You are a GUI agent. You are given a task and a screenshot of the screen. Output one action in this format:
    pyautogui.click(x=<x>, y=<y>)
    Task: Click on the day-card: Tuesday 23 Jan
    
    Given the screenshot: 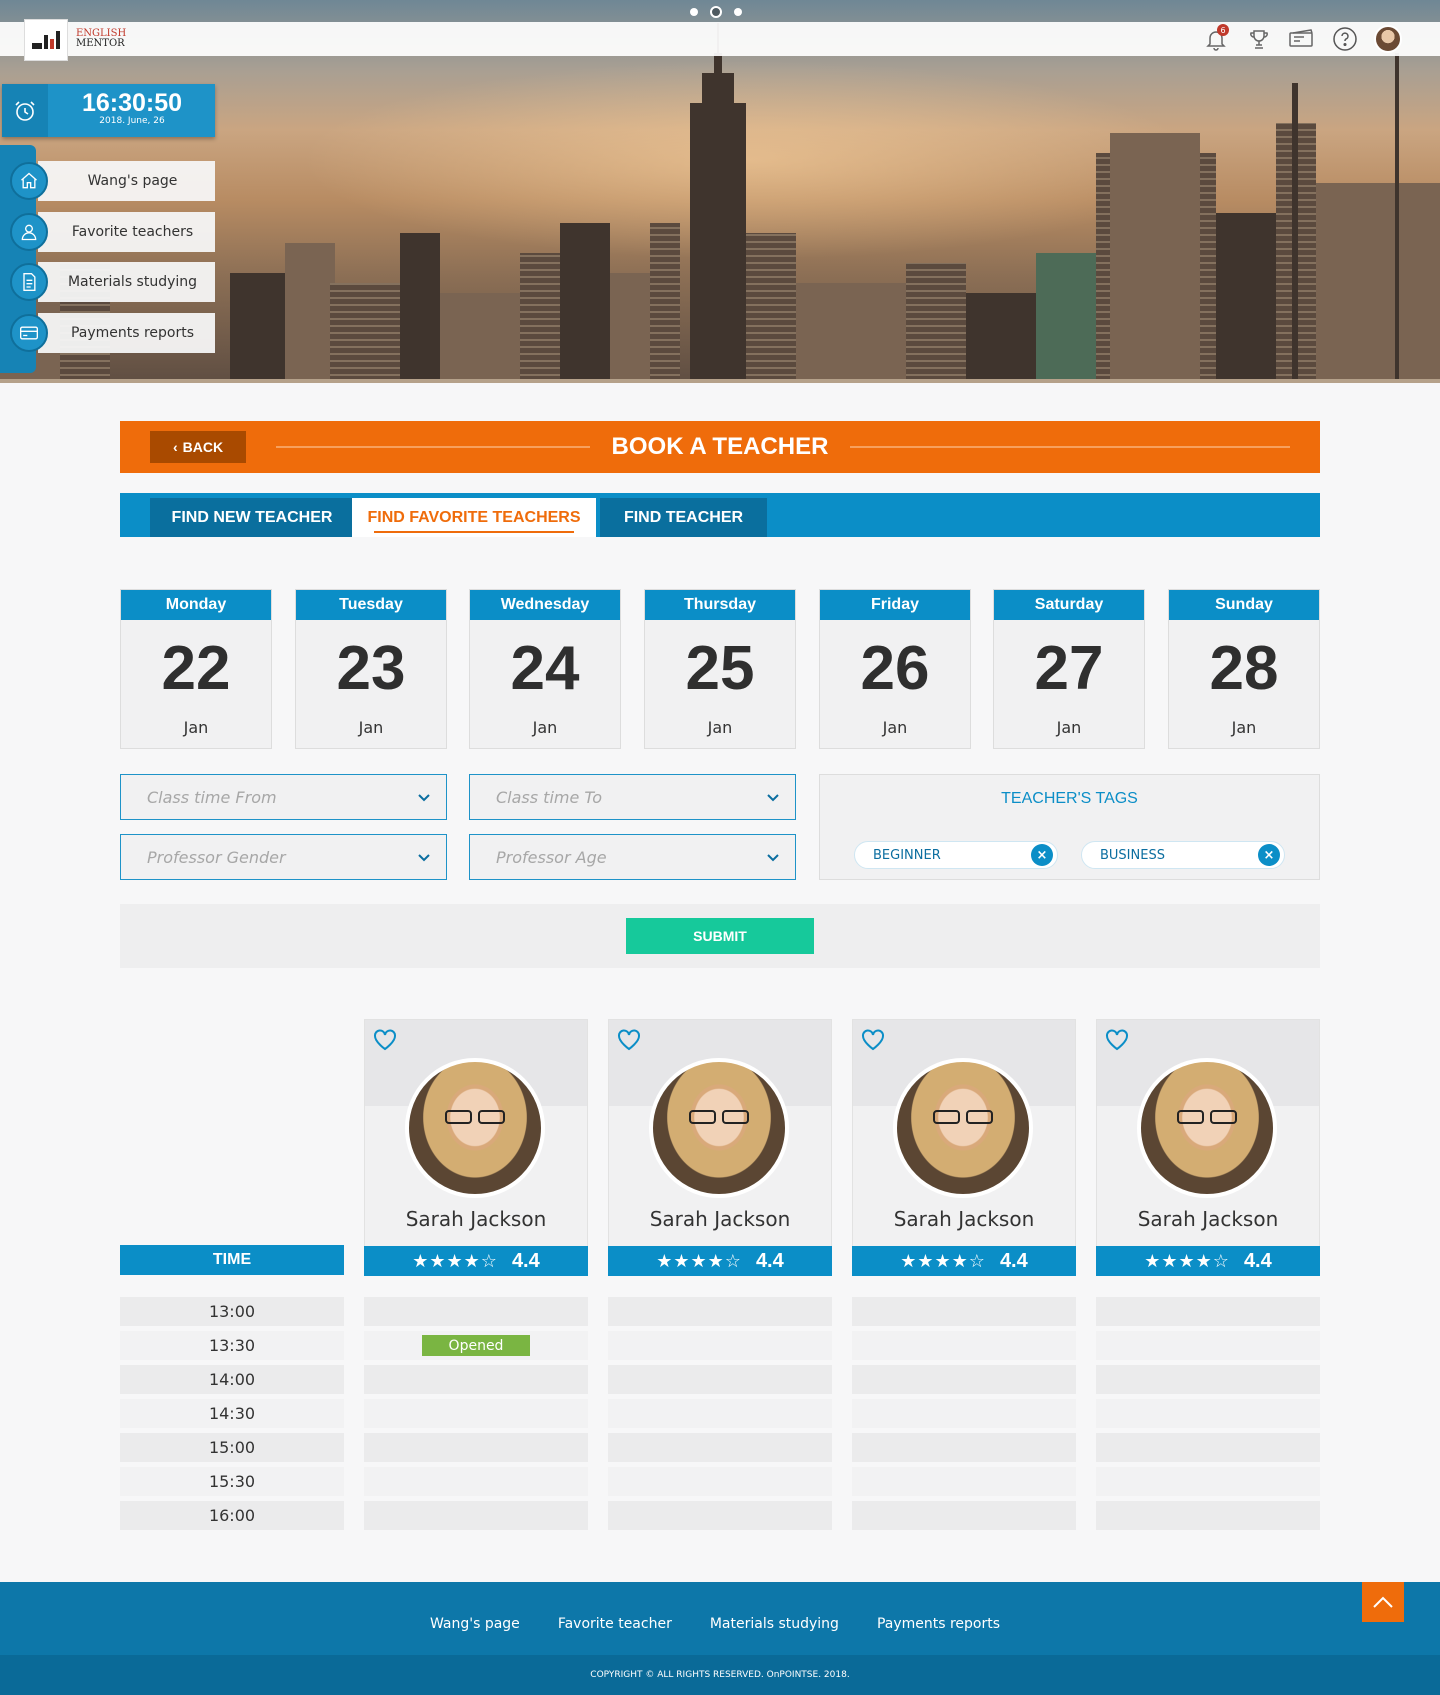 What is the action you would take?
    pyautogui.click(x=371, y=669)
    